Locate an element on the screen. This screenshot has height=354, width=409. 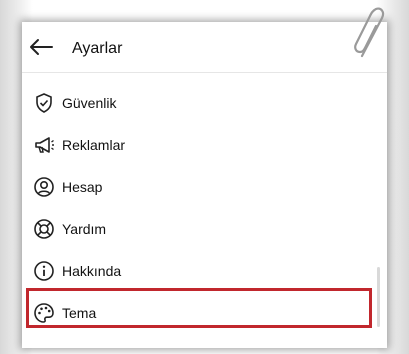
menu-item-label: Güvenlik is located at coordinates (89, 103).